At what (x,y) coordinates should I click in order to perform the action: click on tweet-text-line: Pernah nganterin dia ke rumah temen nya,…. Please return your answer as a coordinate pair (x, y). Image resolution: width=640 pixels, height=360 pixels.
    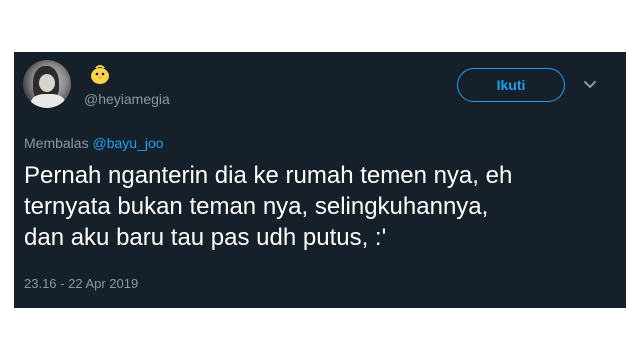
    Looking at the image, I should click on (268, 175).